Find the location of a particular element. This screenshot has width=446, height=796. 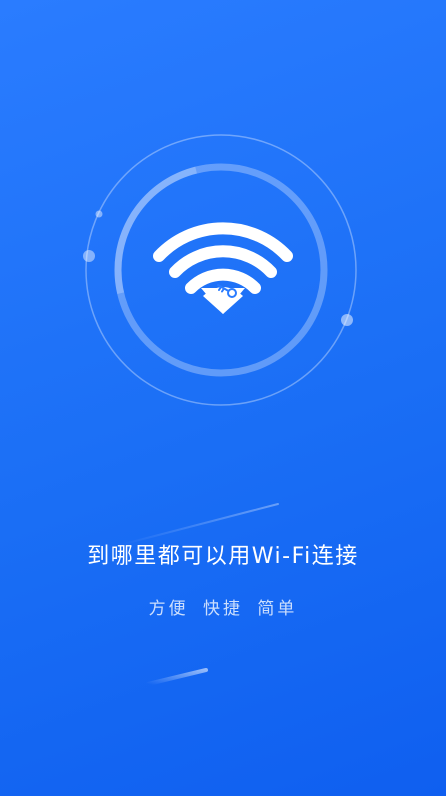

orbit-dot-left is located at coordinates (89, 256).